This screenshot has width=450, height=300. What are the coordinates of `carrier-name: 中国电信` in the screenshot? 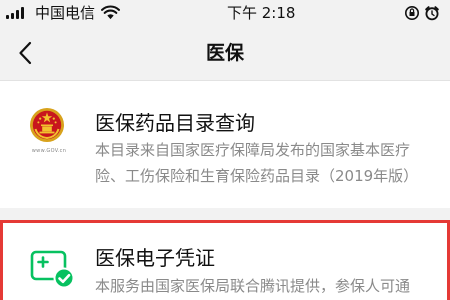 It's located at (65, 13).